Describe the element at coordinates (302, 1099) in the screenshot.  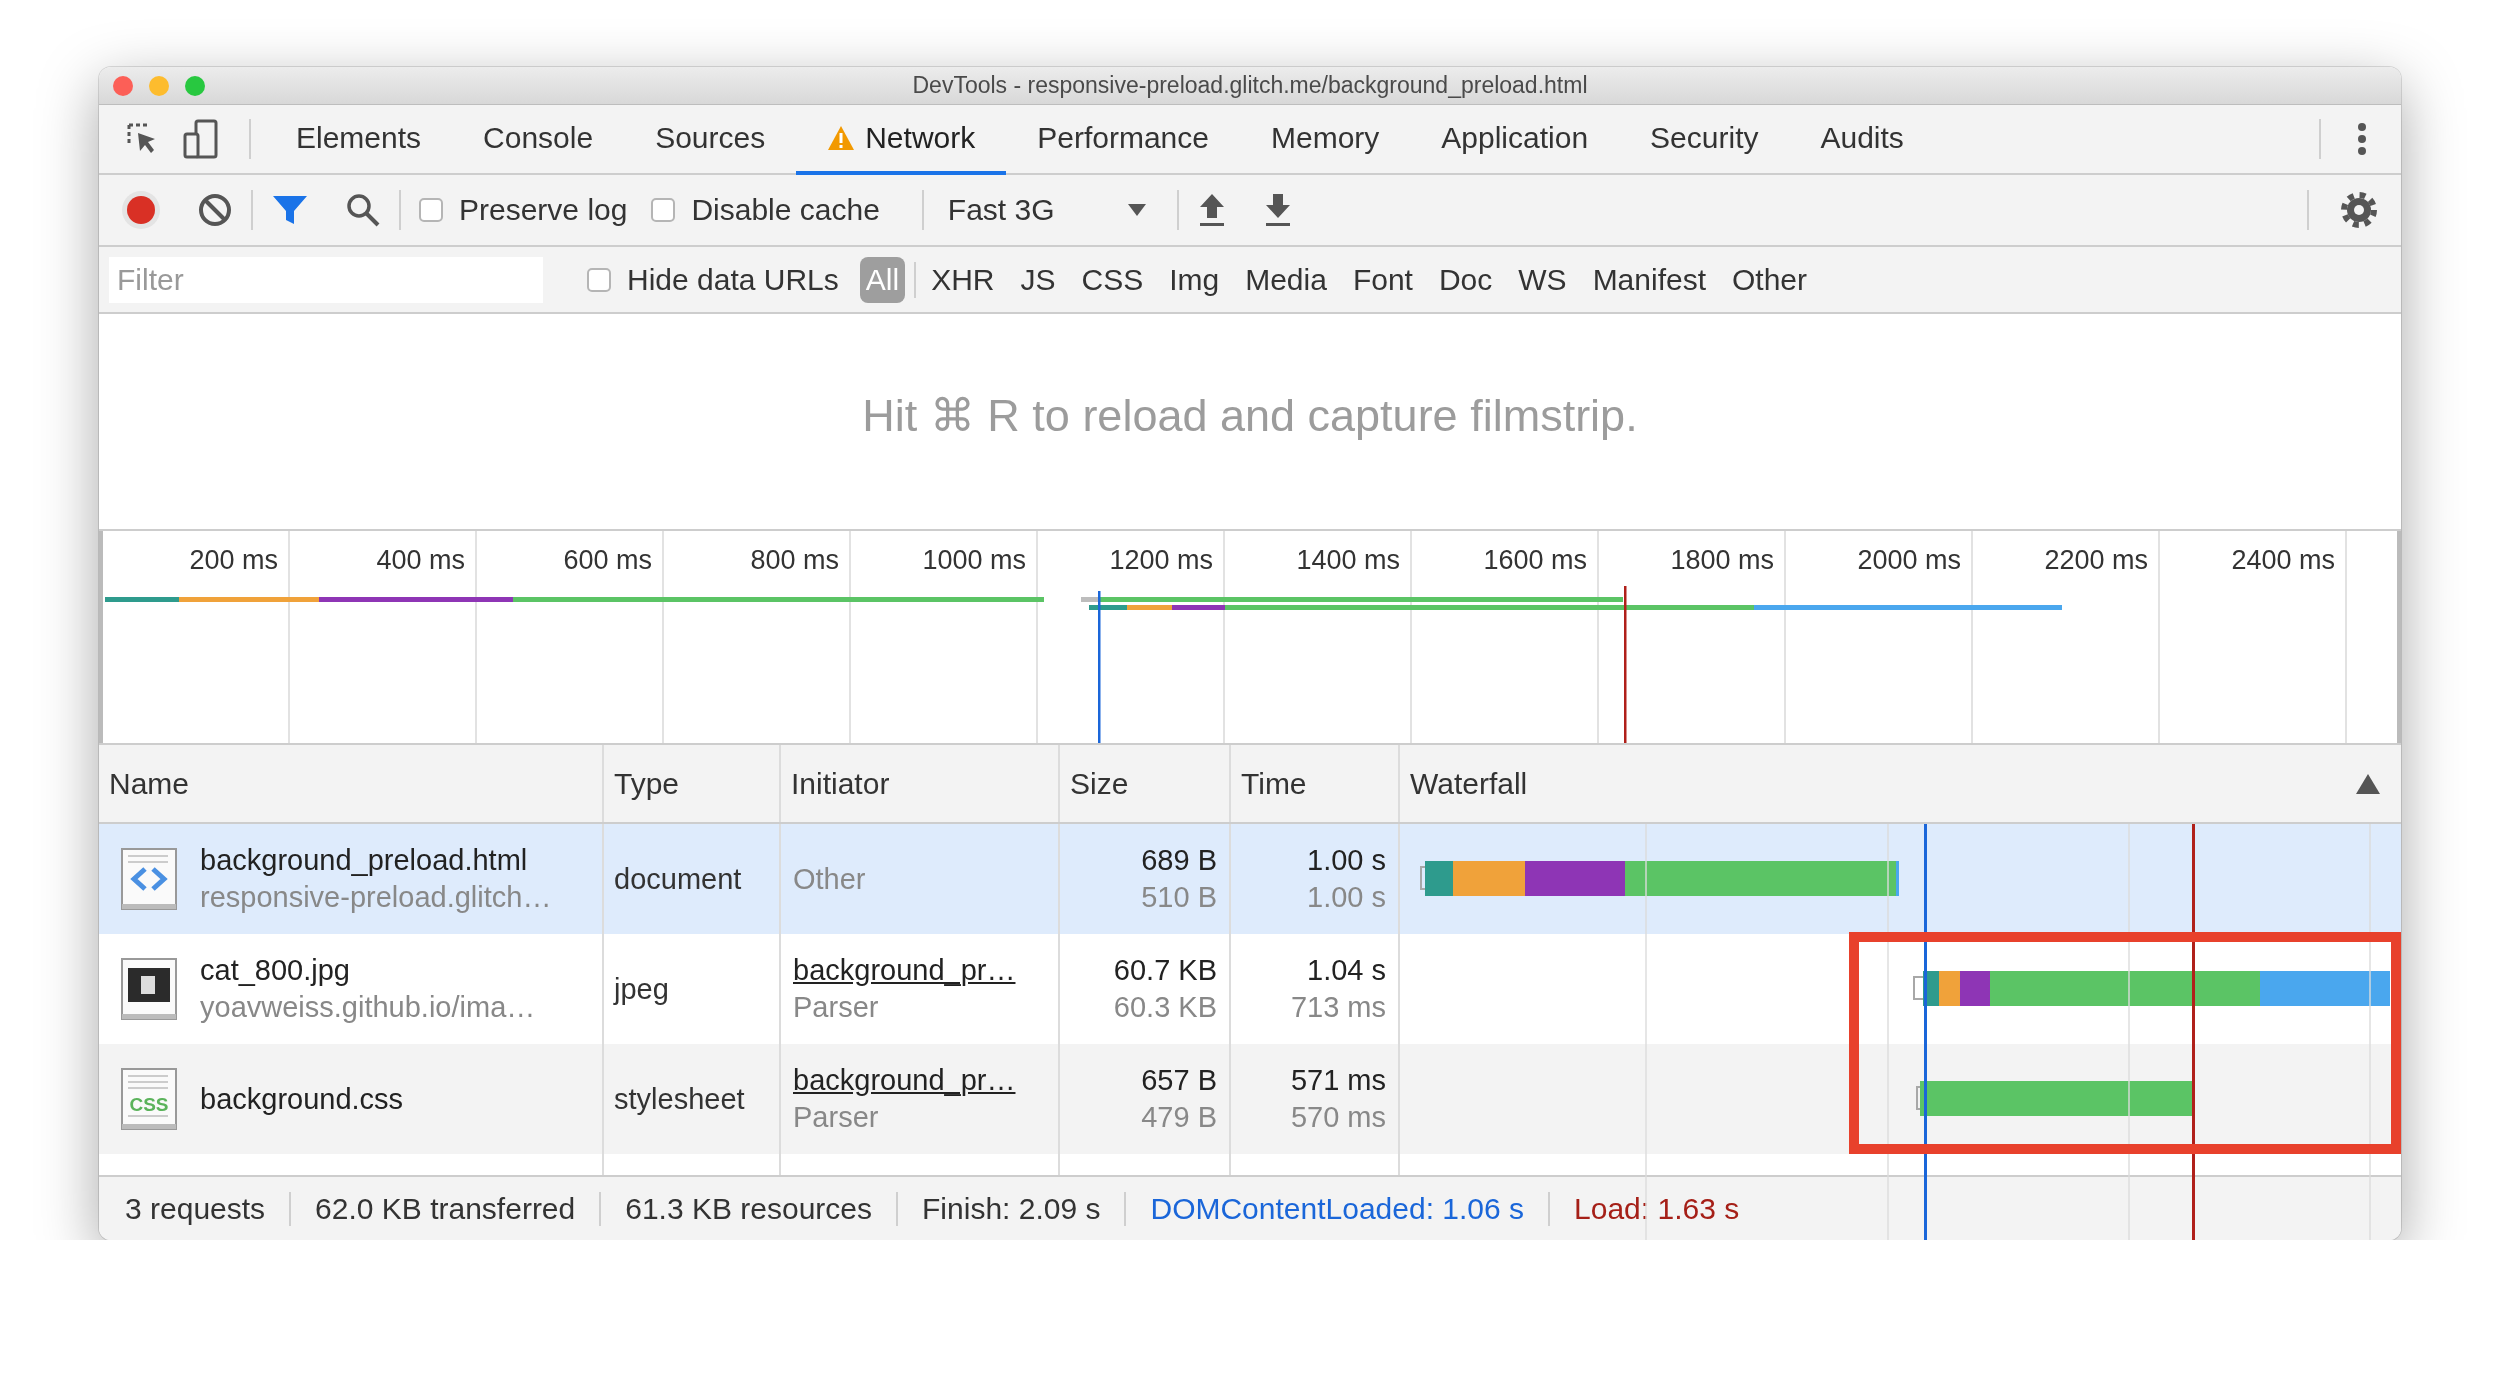
I see `file-name: background.css` at that location.